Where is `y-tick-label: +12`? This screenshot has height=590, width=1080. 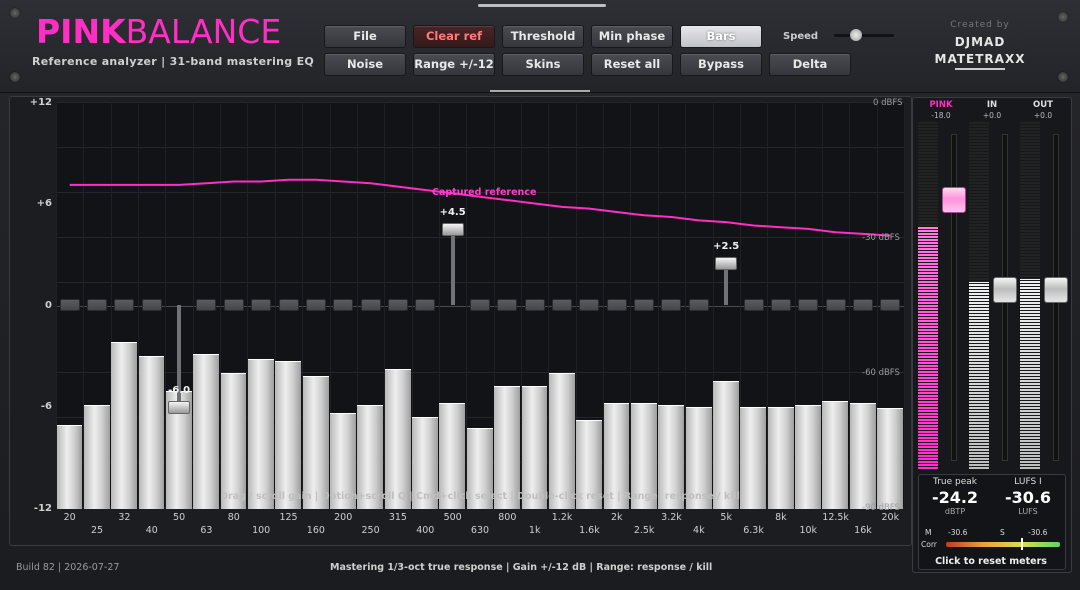 y-tick-label: +12 is located at coordinates (40, 102).